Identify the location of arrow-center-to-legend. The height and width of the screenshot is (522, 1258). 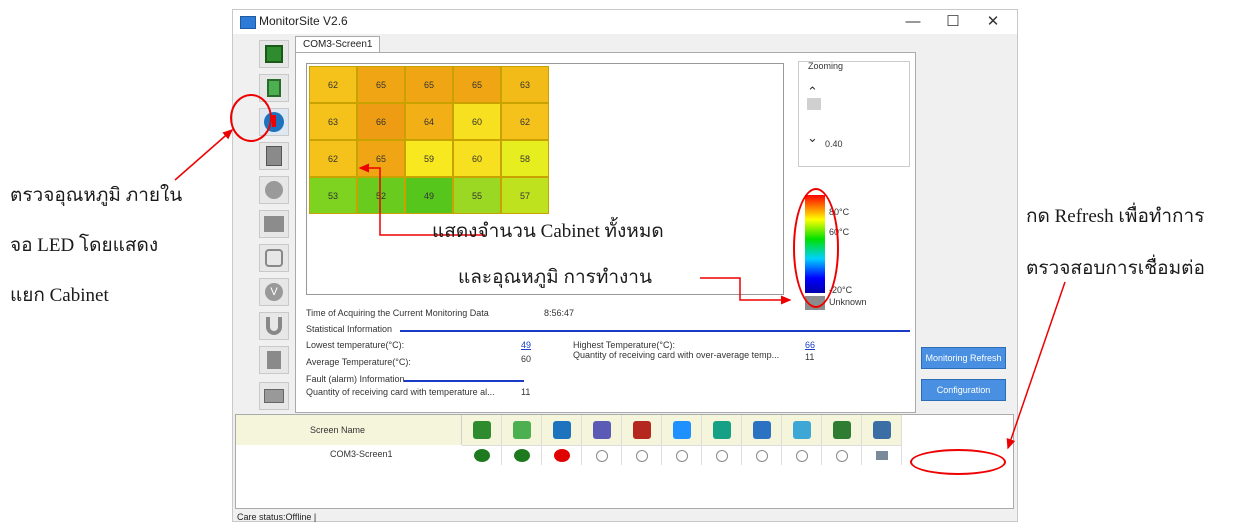
(746, 291).